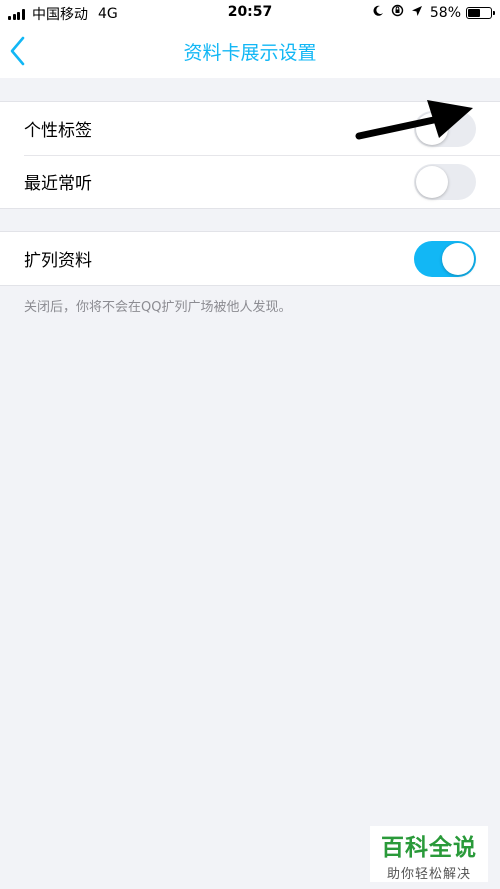 Image resolution: width=500 pixels, height=889 pixels. I want to click on status-bar: 中国移动 4G 20:57 58%, so click(250, 13).